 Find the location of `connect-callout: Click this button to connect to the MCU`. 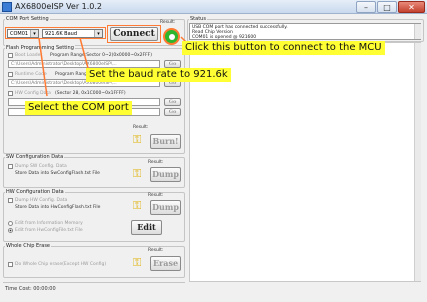

connect-callout: Click this button to connect to the MCU is located at coordinates (283, 48).